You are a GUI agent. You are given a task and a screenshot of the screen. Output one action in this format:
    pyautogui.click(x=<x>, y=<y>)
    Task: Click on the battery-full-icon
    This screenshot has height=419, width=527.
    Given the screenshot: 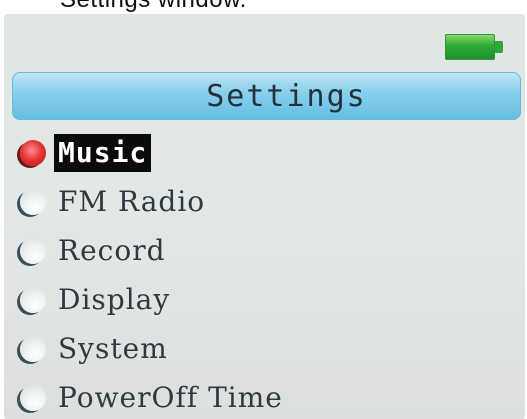 What is the action you would take?
    pyautogui.click(x=474, y=47)
    